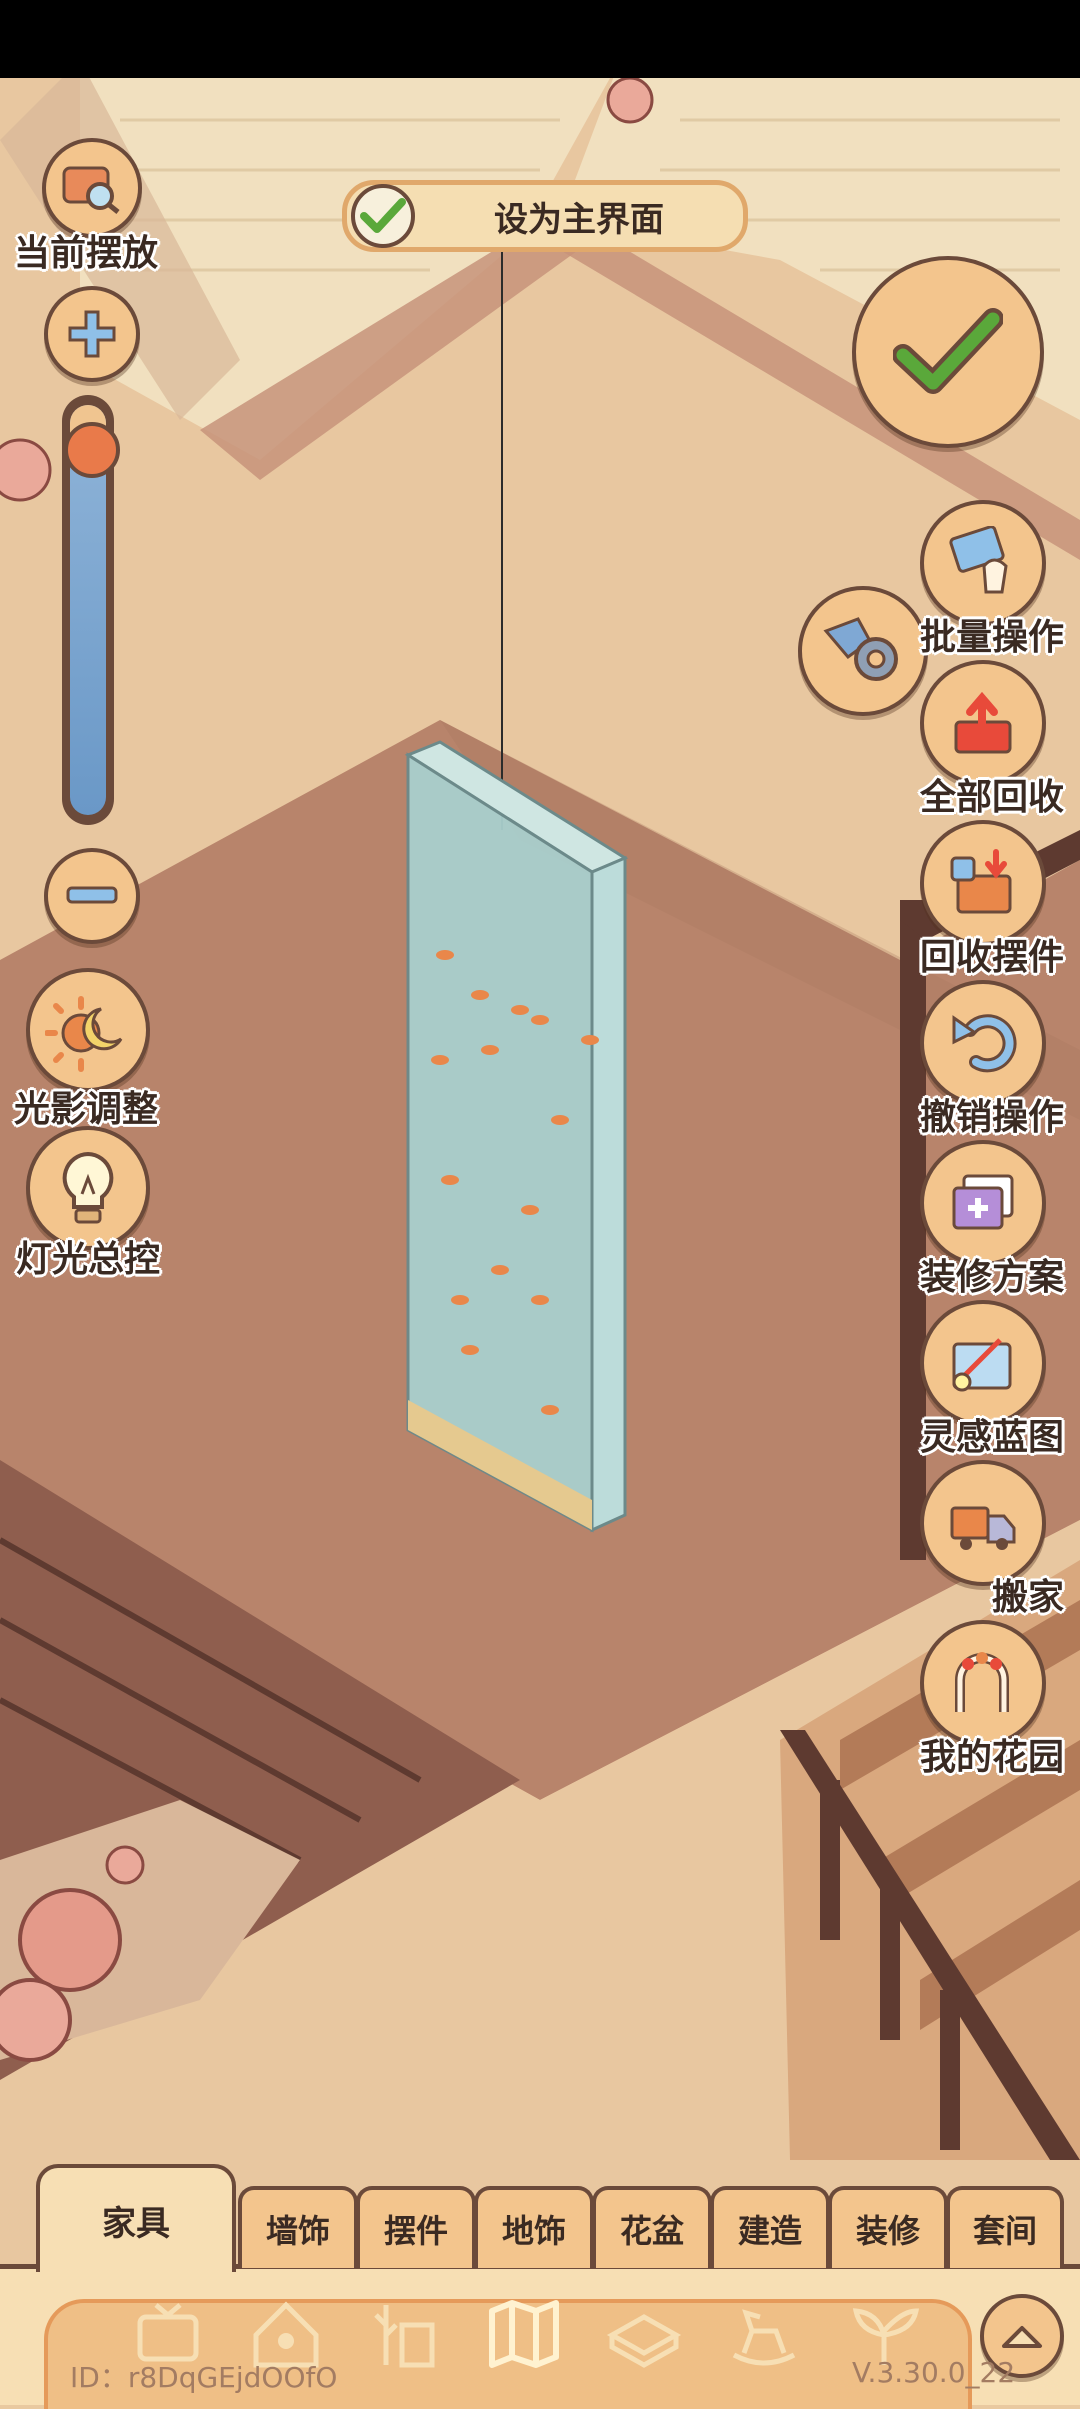  Describe the element at coordinates (524, 2335) in the screenshot. I see `map-icon` at that location.